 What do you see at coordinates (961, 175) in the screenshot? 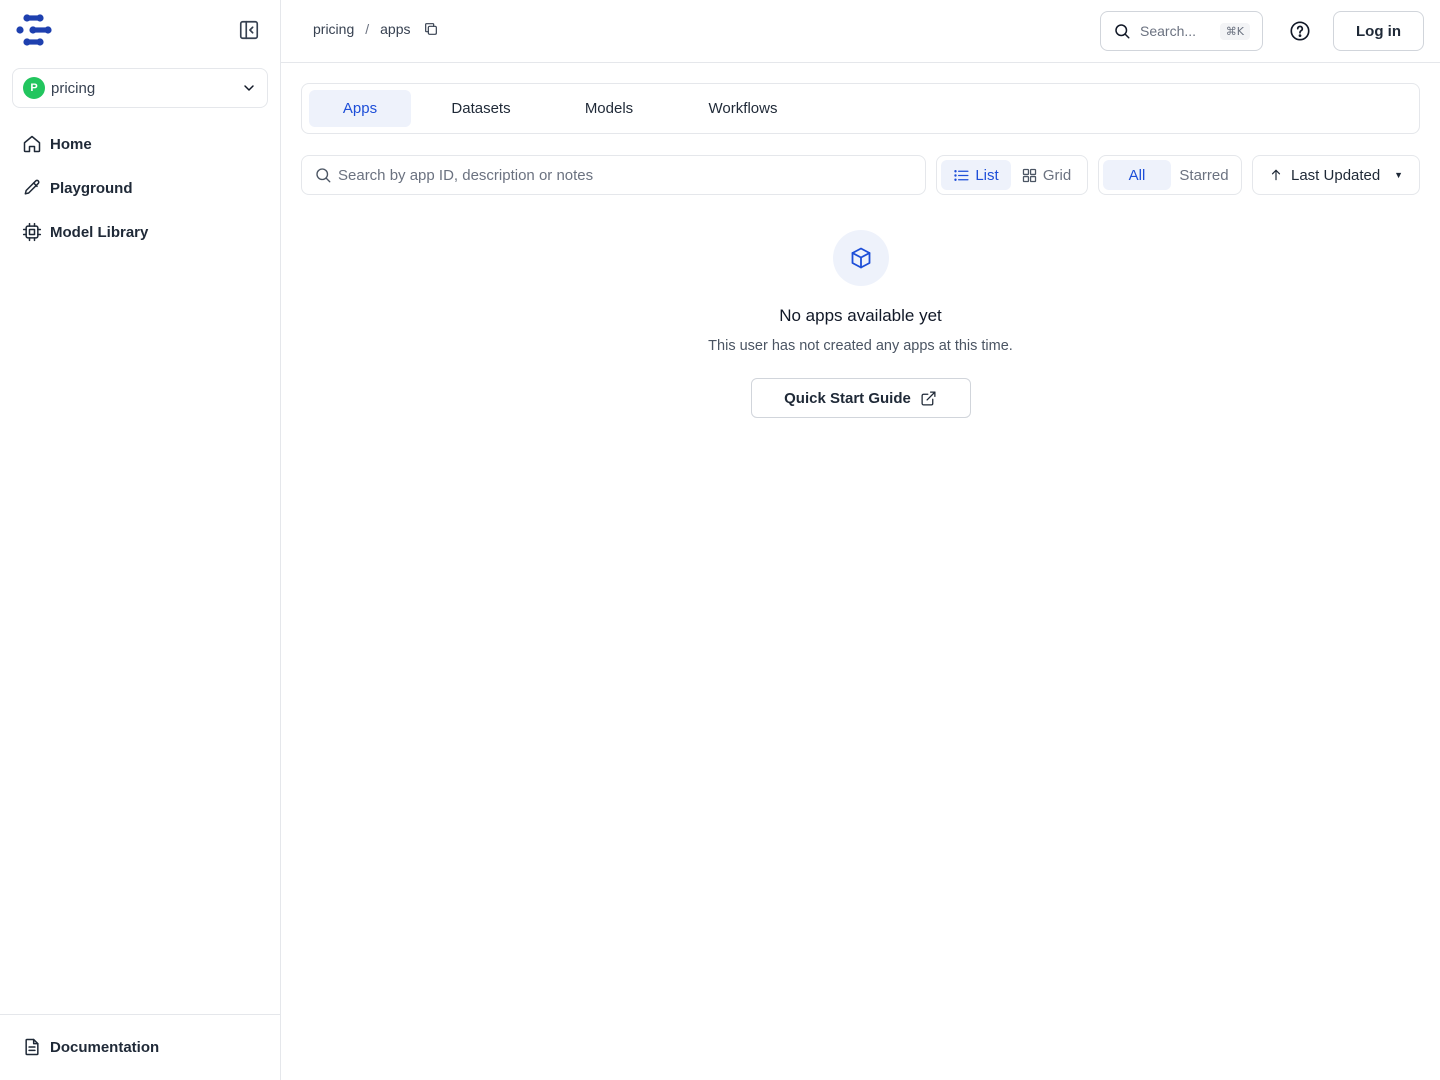
I see `list-icon` at bounding box center [961, 175].